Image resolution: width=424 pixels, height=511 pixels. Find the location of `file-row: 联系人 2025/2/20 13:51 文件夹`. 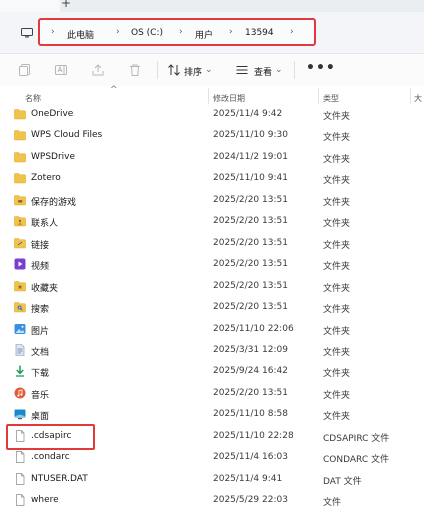

file-row: 联系人 2025/2/20 13:51 文件夹 is located at coordinates (212, 221).